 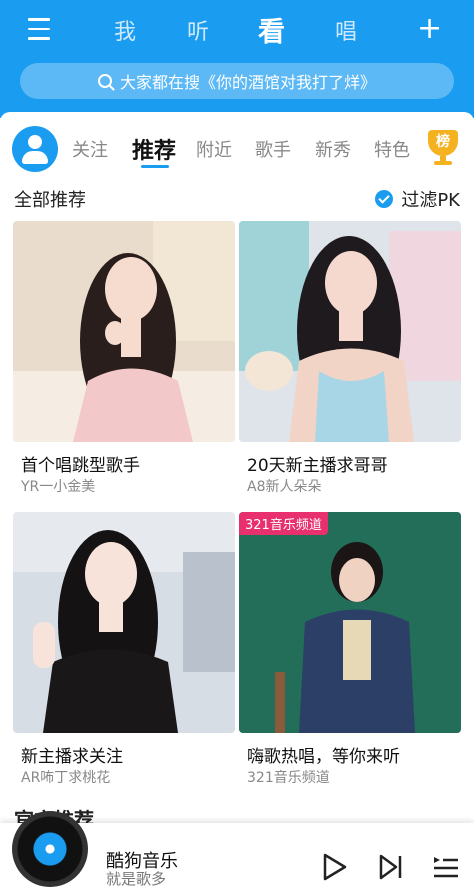 I want to click on playlist-icon, so click(x=446, y=867).